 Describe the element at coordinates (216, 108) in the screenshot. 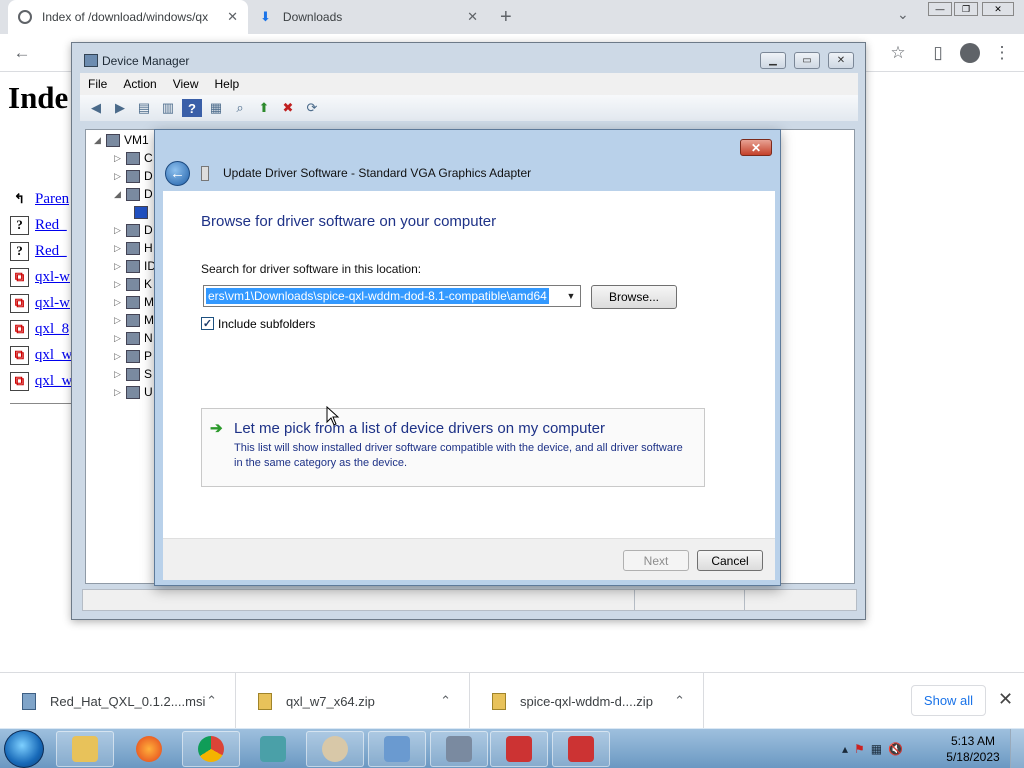

I see `action-pane-icon: ▦` at that location.